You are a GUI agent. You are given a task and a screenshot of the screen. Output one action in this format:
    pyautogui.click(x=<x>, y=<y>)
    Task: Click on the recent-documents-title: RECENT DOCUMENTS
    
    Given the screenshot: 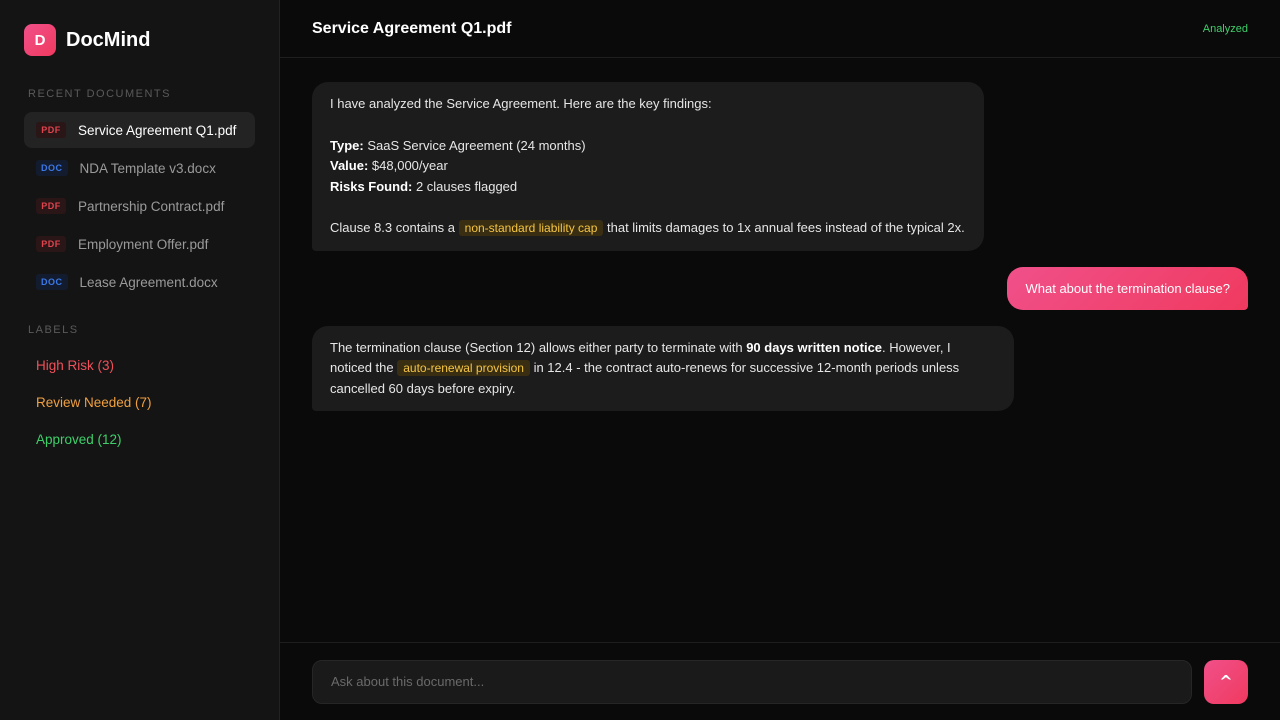 What is the action you would take?
    pyautogui.click(x=99, y=94)
    